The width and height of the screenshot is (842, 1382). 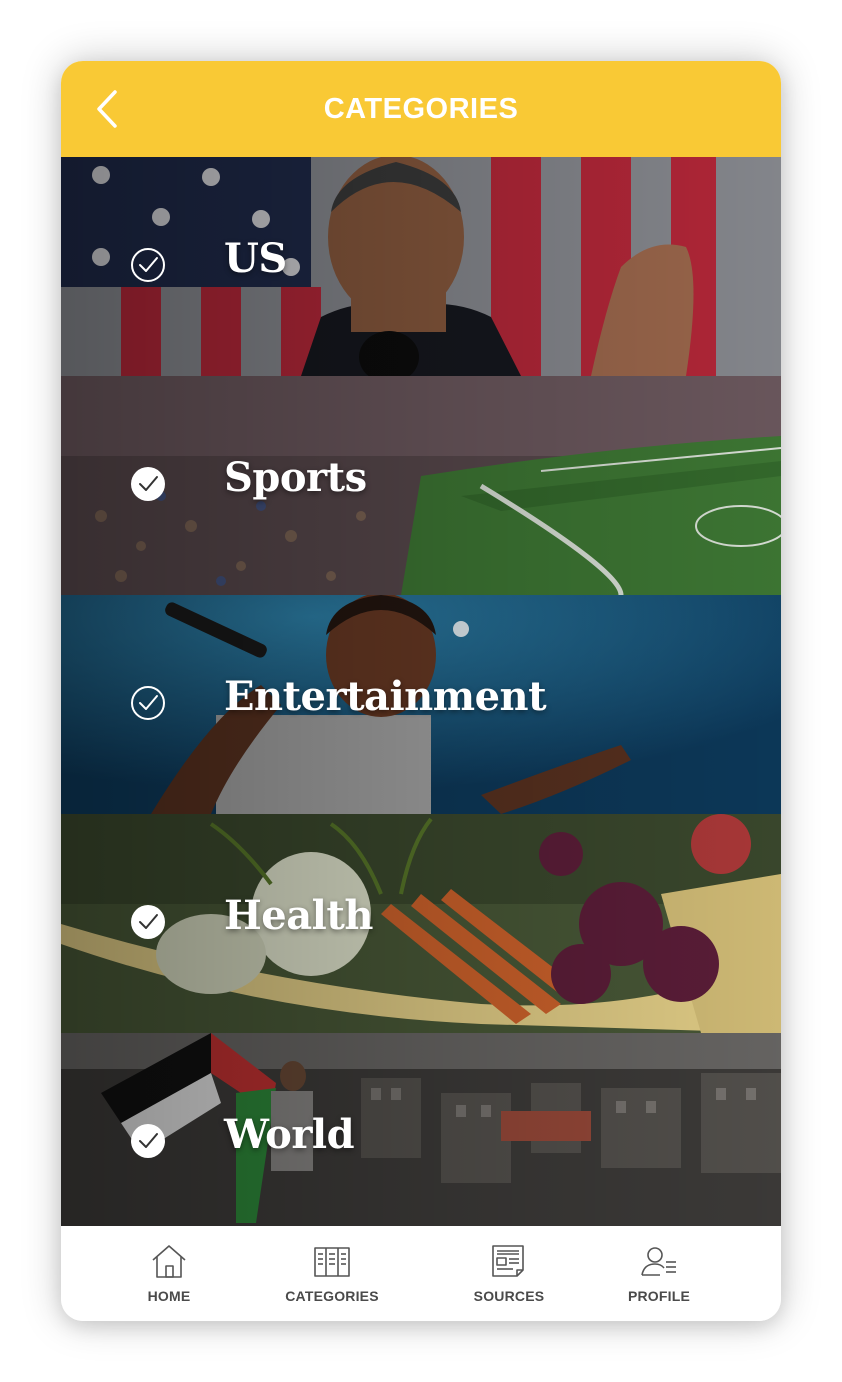 What do you see at coordinates (509, 1296) in the screenshot?
I see `tab-label: SOURCES` at bounding box center [509, 1296].